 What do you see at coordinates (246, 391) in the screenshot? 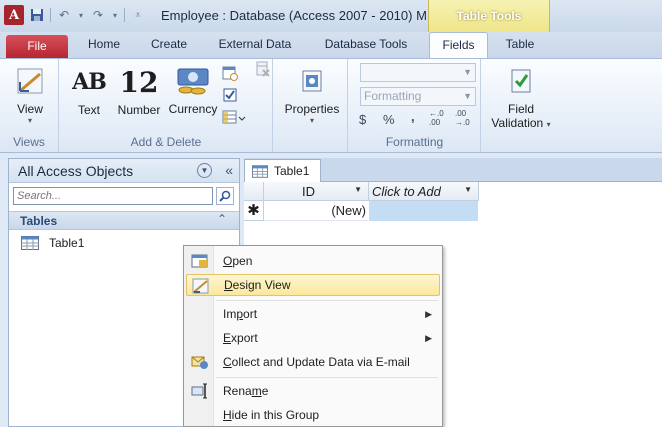
I see `menu-item-label: Rename` at bounding box center [246, 391].